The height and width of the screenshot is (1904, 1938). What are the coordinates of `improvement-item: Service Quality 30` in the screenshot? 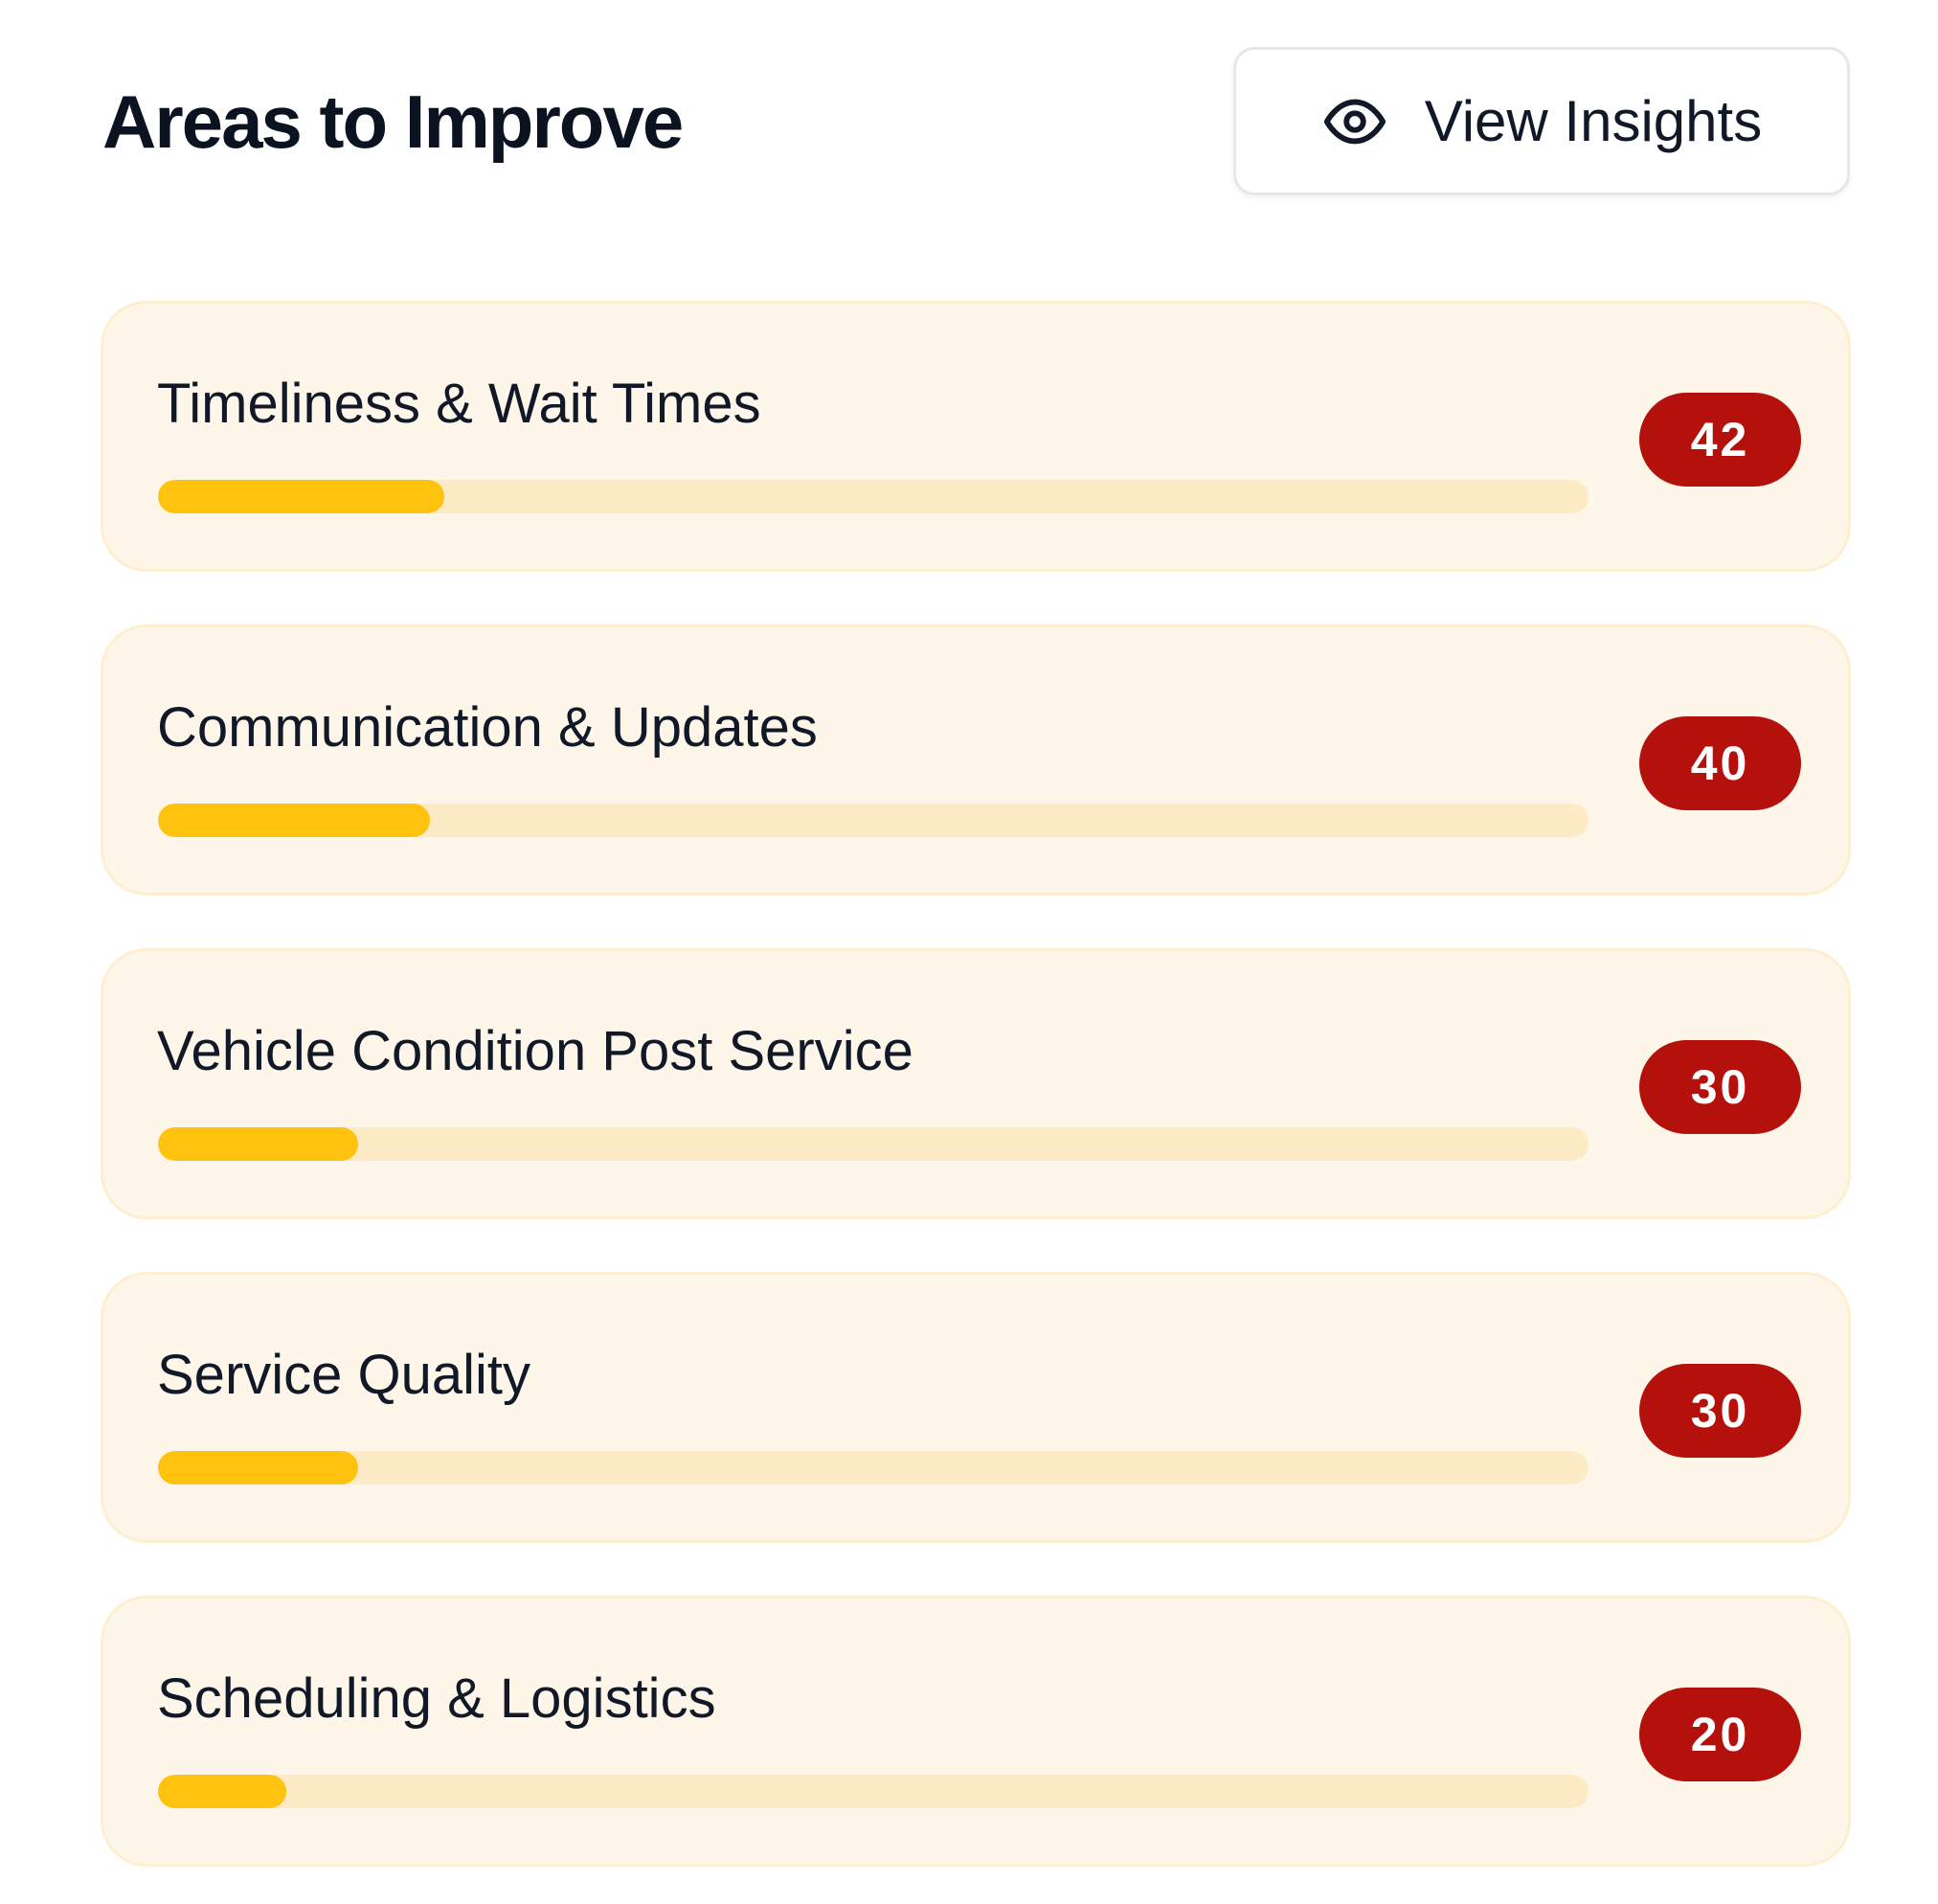 It's located at (976, 1407).